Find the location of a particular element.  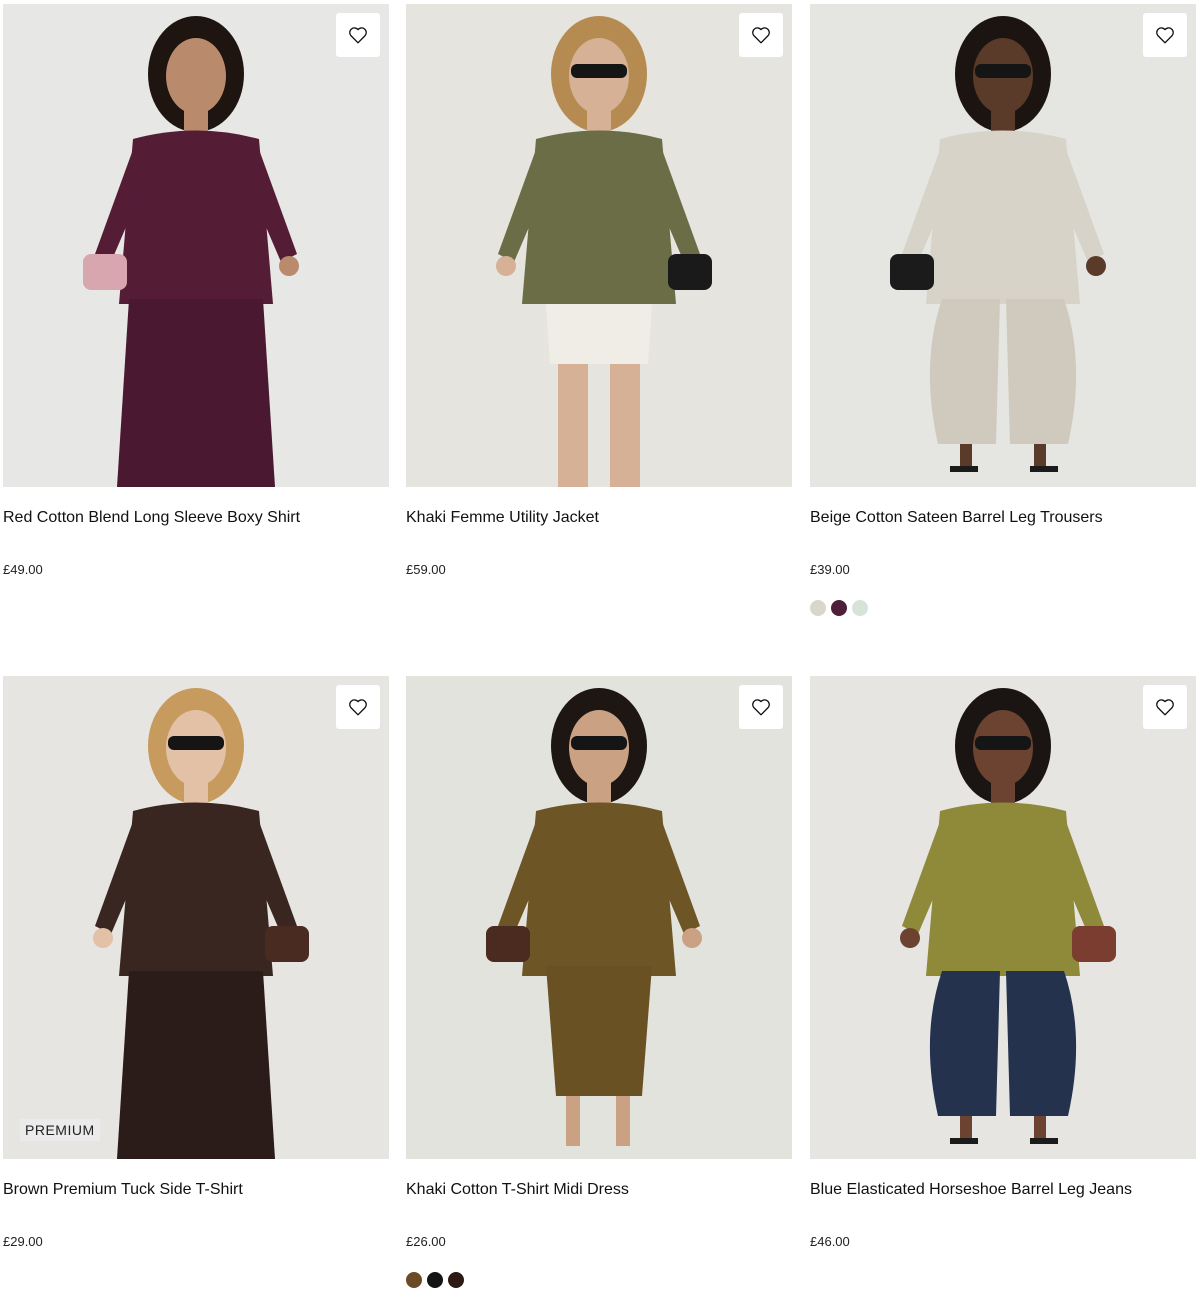

premium-badge: PREMIUM is located at coordinates (60, 1130).